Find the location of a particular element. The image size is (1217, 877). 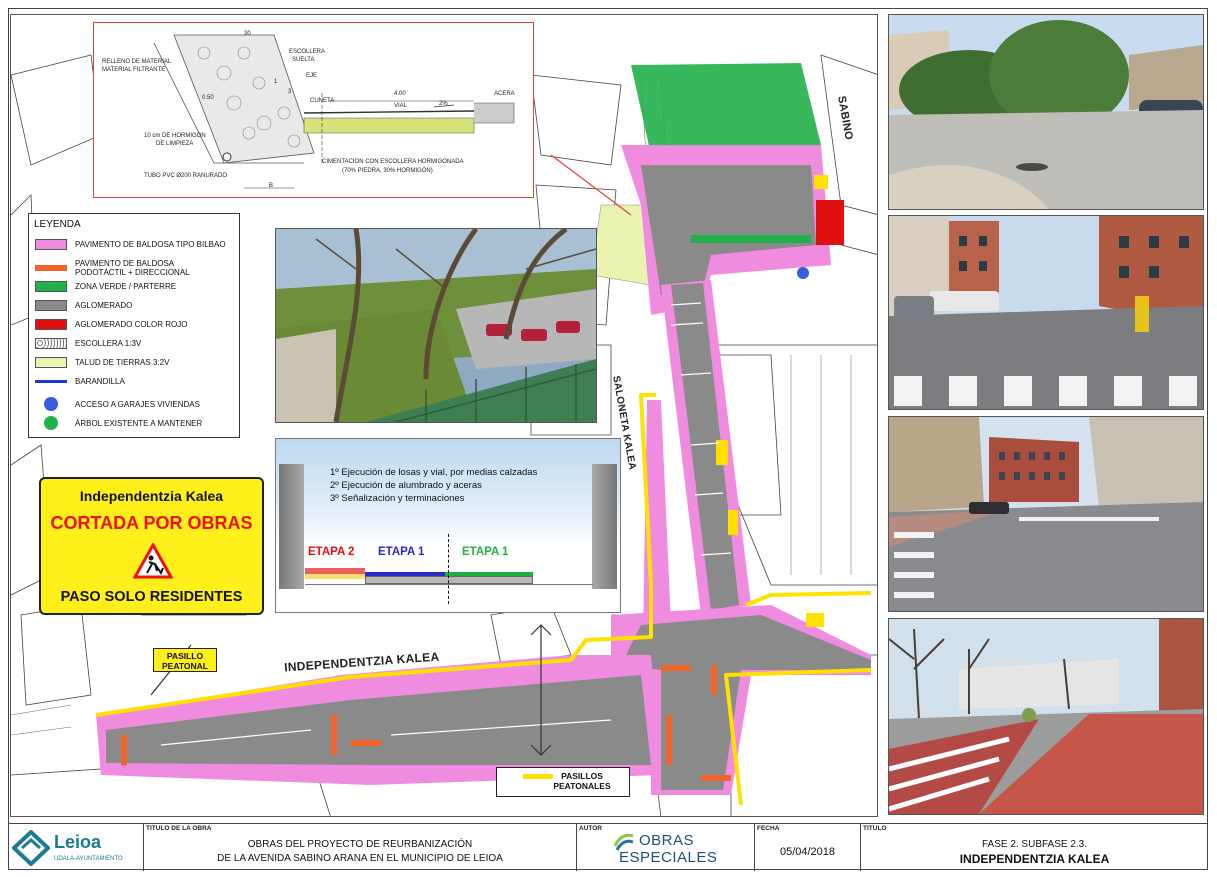

pasillos-peatonales-tag: PASILLOS PEATONALES is located at coordinates (563, 782).